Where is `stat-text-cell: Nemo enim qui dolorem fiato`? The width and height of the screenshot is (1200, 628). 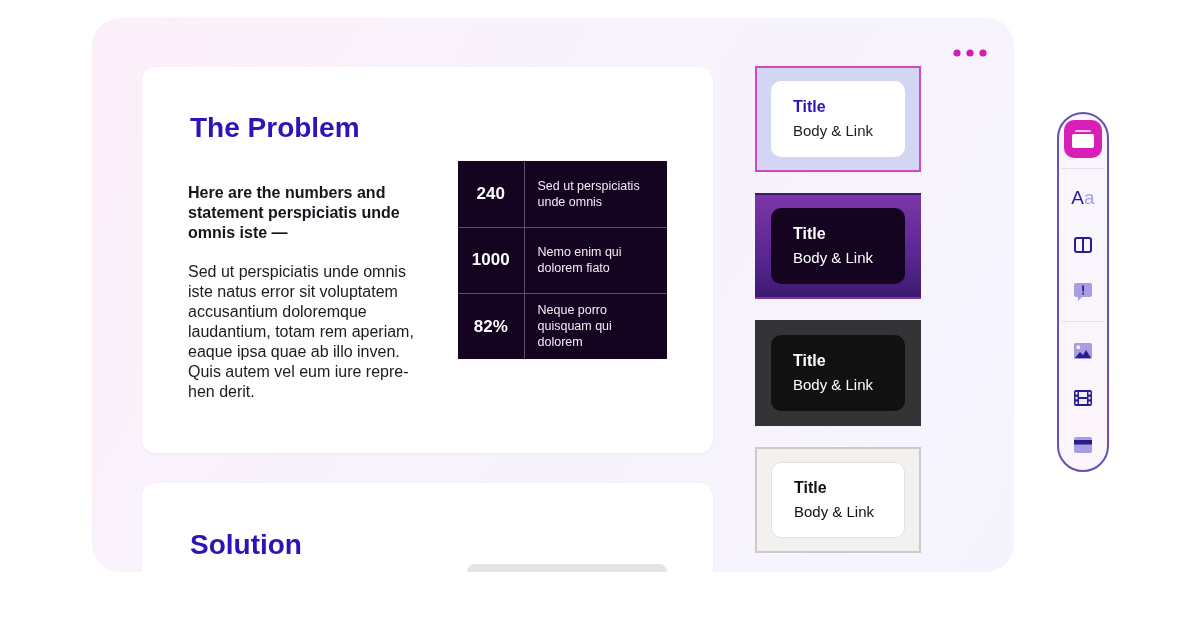 stat-text-cell: Nemo enim qui dolorem fiato is located at coordinates (595, 260).